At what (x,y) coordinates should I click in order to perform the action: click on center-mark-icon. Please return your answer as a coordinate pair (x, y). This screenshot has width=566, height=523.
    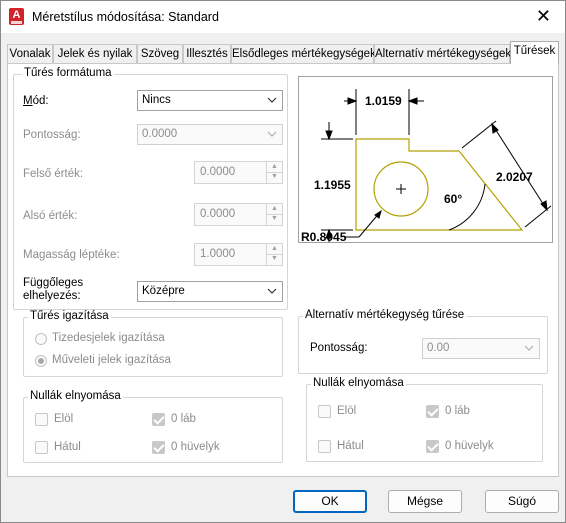
    Looking at the image, I should click on (401, 189).